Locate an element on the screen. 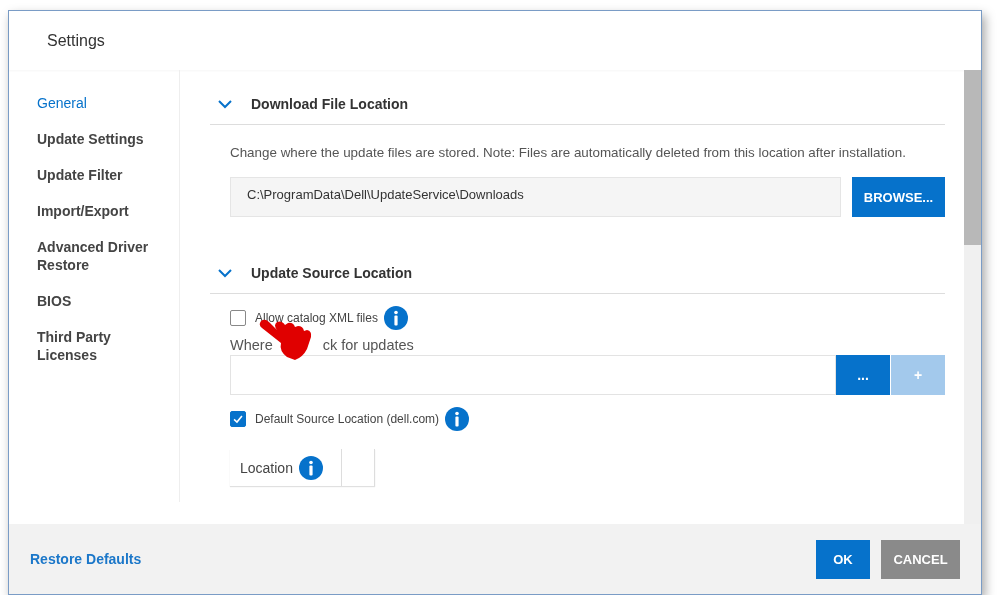 The width and height of the screenshot is (1002, 612). field-label: Where is located at coordinates (251, 345).